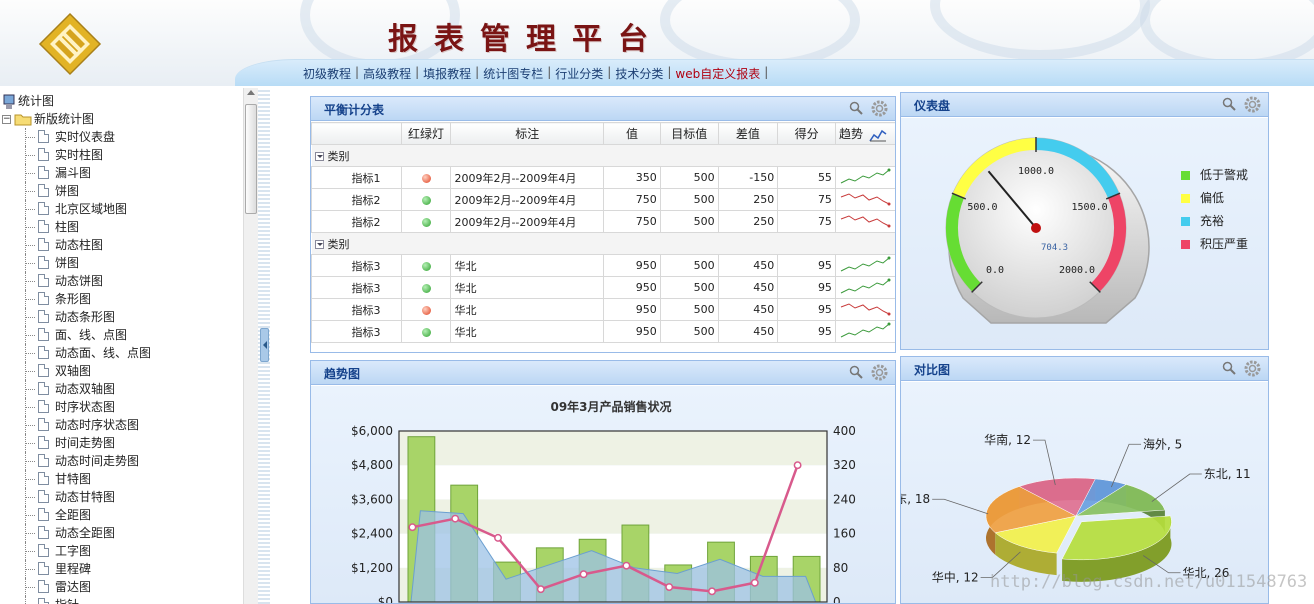 This screenshot has height=604, width=1314. I want to click on tree-item: 北京区域地图, so click(122, 209).